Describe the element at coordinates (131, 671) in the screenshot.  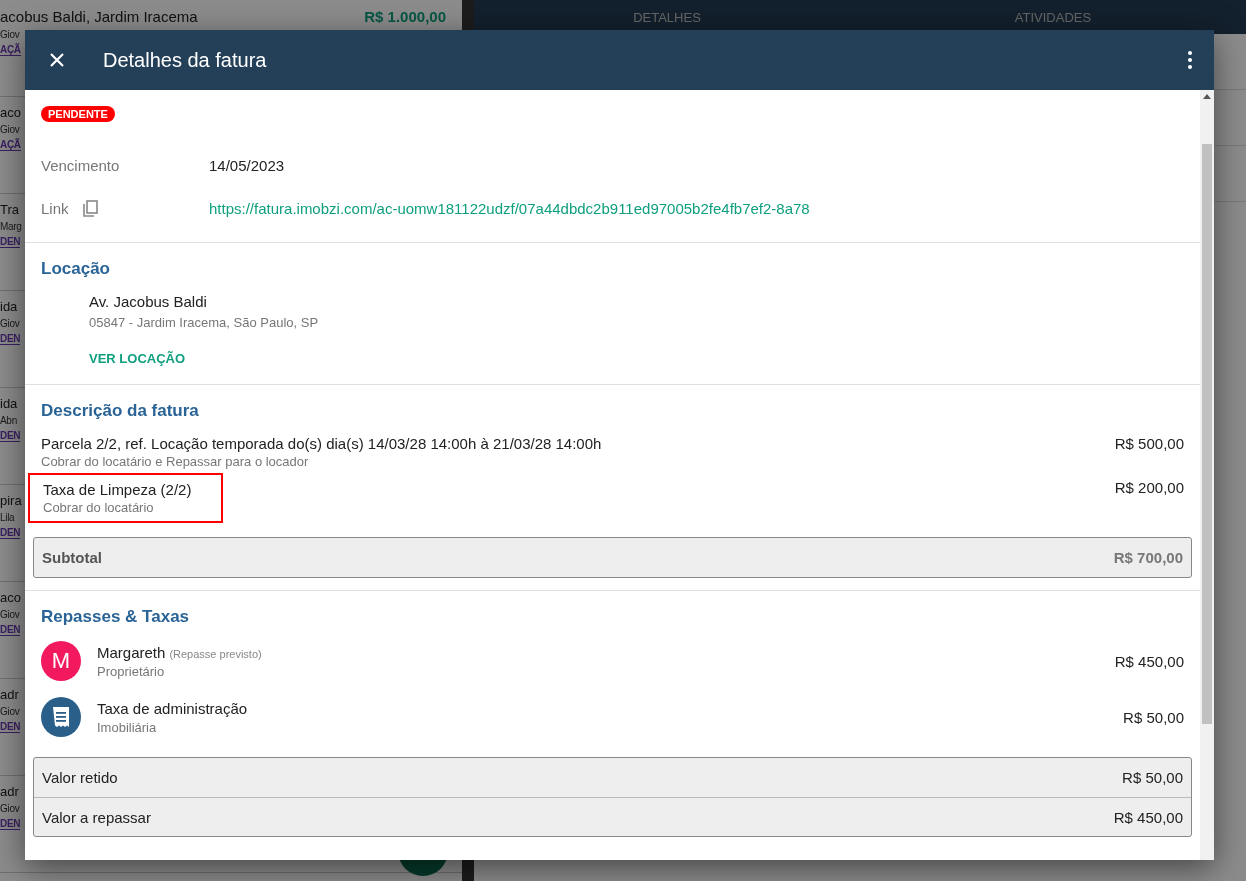
I see `payee-role: Proprietário` at that location.